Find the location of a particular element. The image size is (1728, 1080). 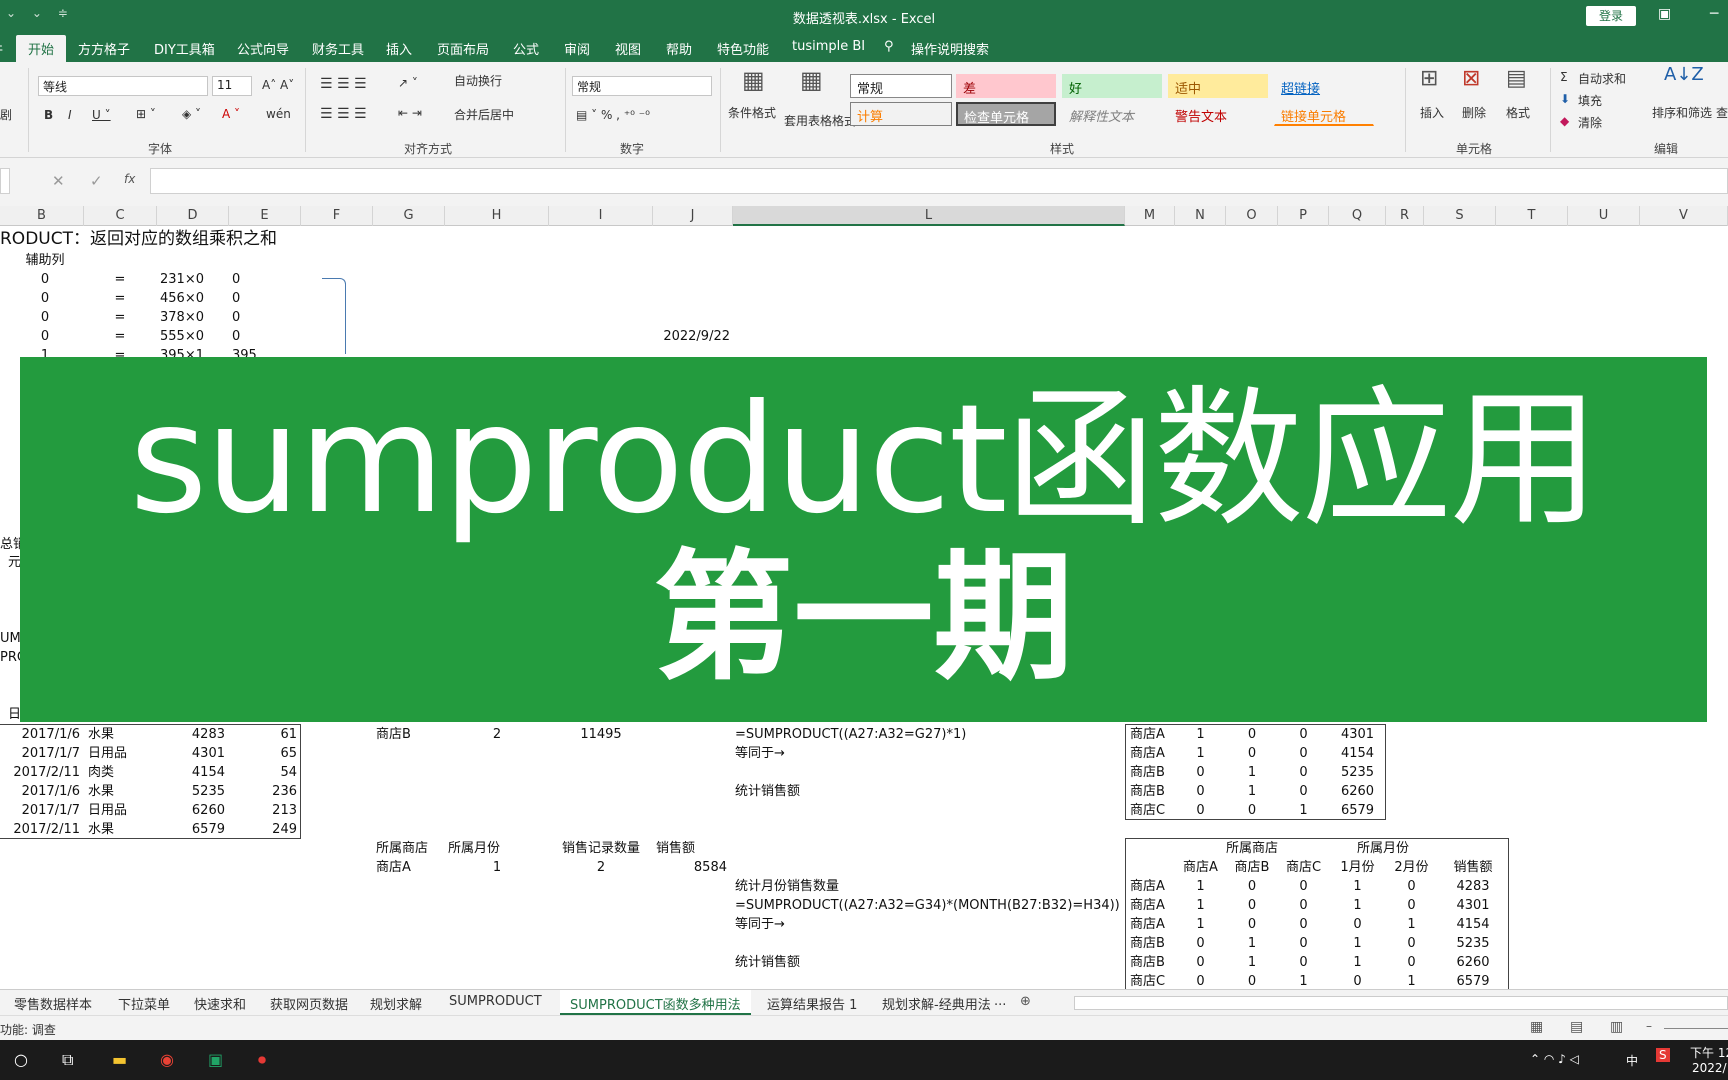

zoom-out-icon: – is located at coordinates (1649, 1026).